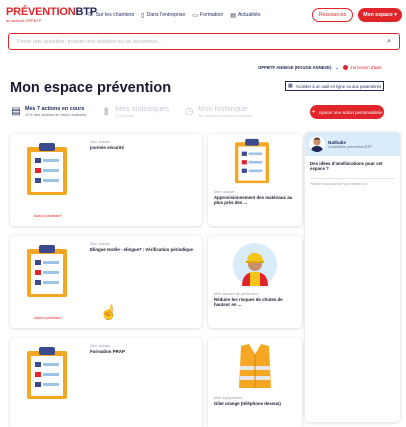 The width and height of the screenshot is (406, 427). I want to click on nav-item-actualites: ▤ Actualités, so click(245, 15).